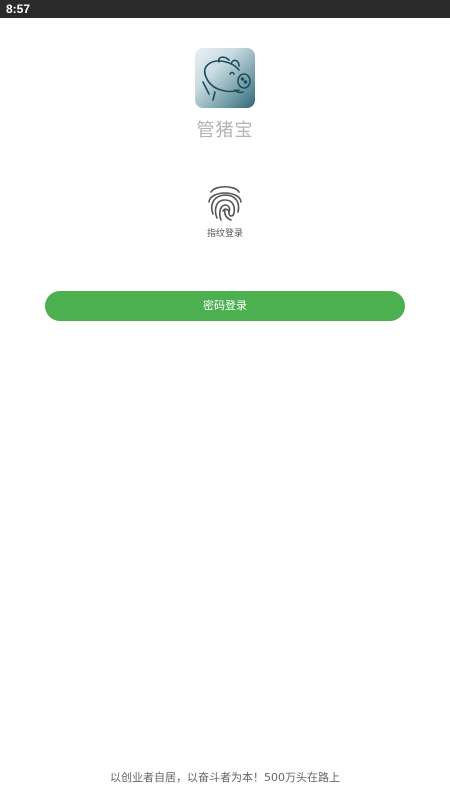 The width and height of the screenshot is (450, 800). I want to click on fingerprint-login-button: 指纹登录, so click(225, 211).